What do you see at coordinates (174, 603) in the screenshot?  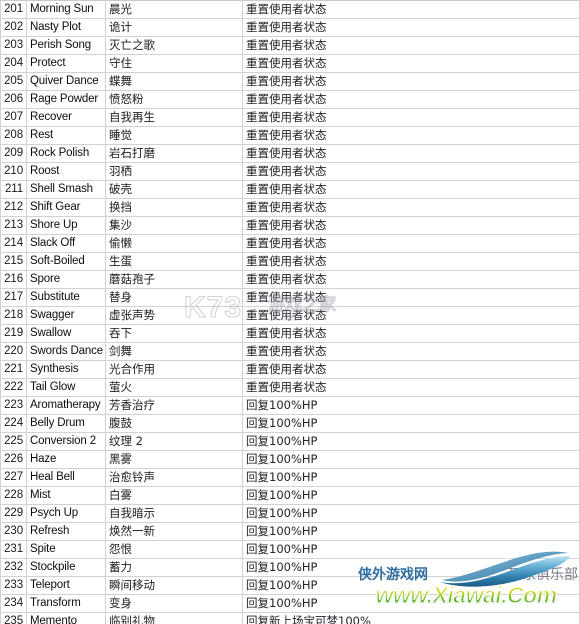 I see `cell-move-chinese-name: 变身` at bounding box center [174, 603].